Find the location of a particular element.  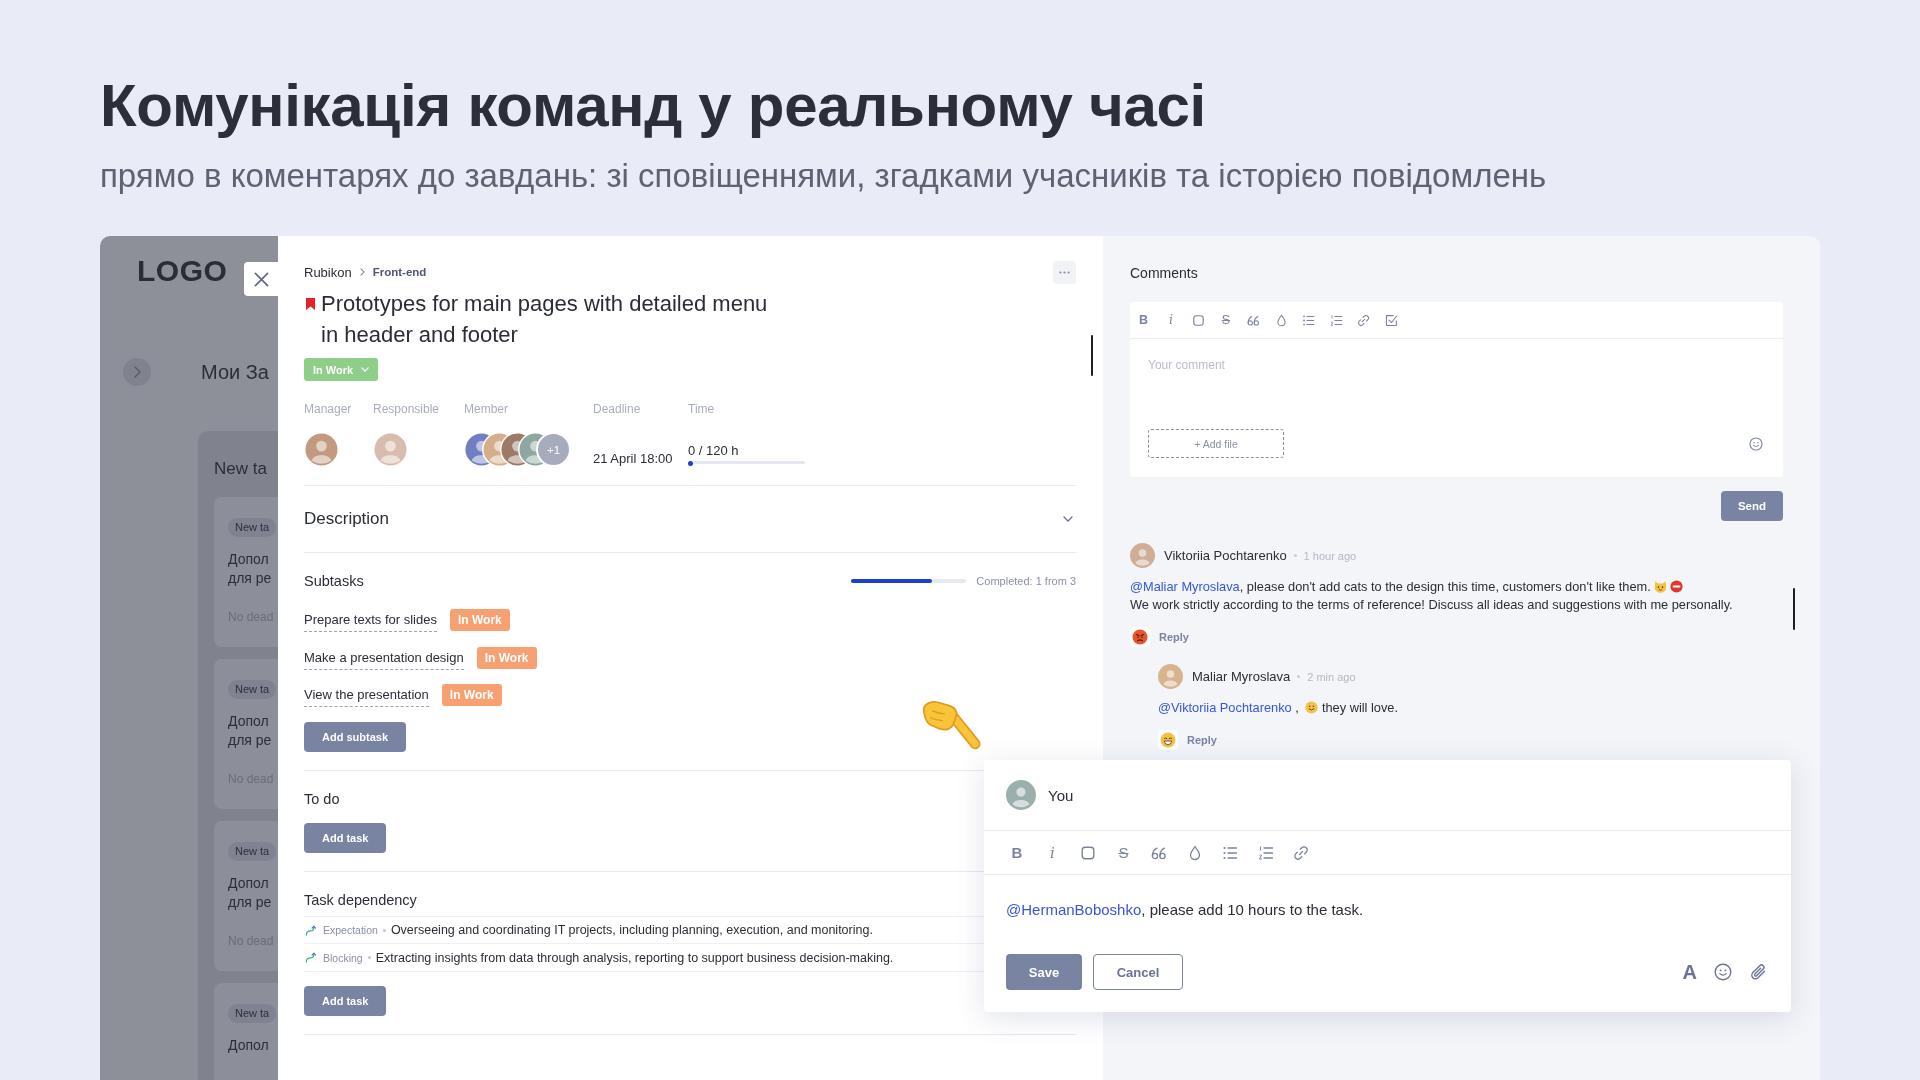

chevron-right-icon is located at coordinates (362, 272).